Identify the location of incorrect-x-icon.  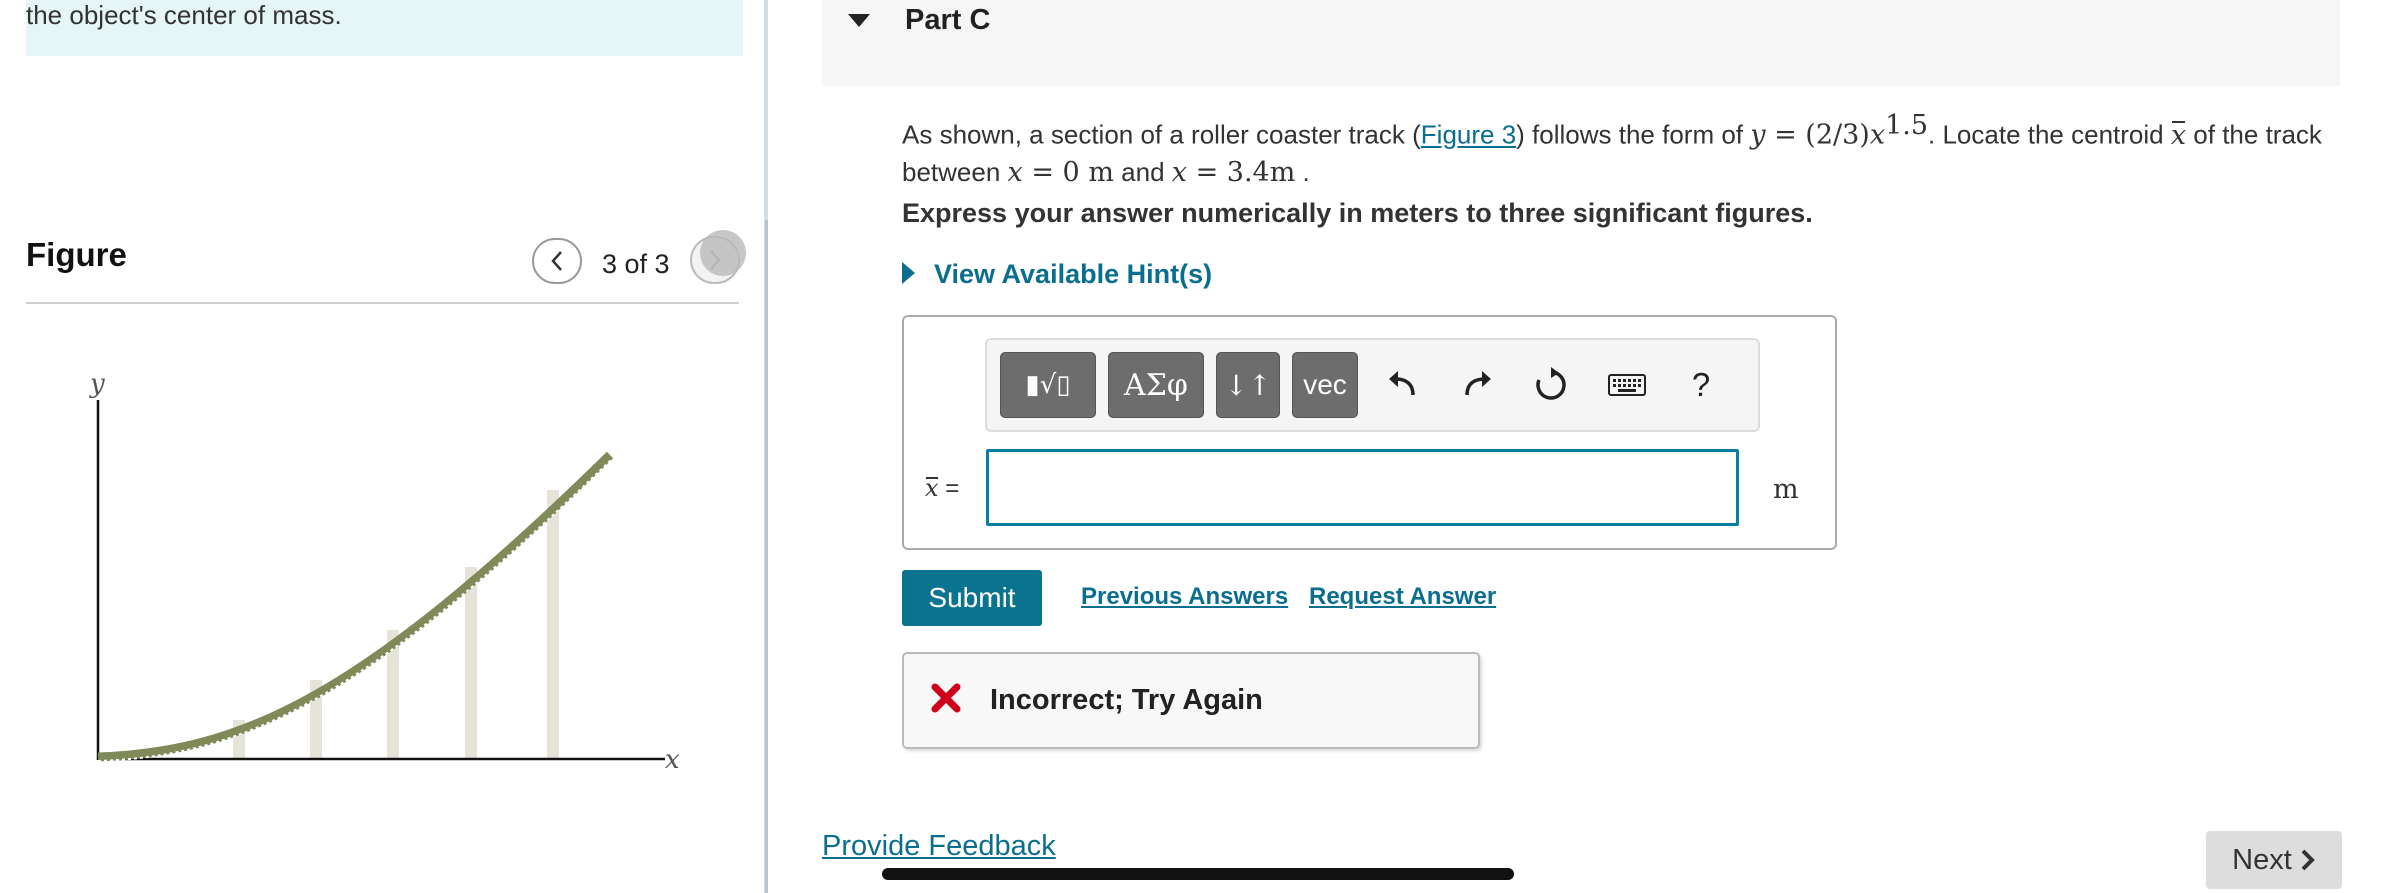
(946, 698).